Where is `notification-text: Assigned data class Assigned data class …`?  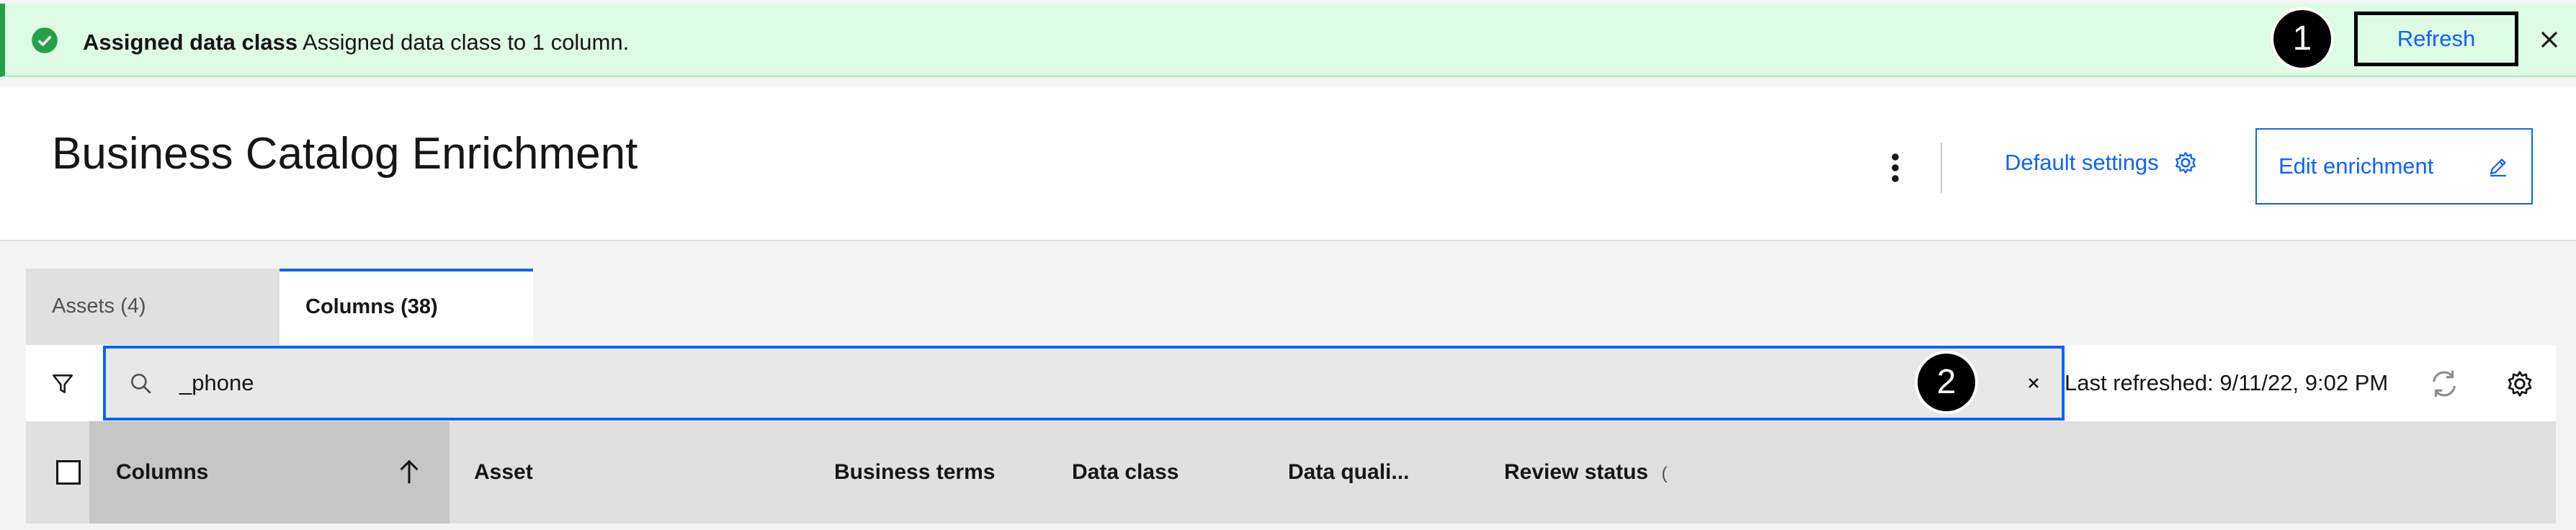 notification-text: Assigned data class Assigned data class … is located at coordinates (356, 42).